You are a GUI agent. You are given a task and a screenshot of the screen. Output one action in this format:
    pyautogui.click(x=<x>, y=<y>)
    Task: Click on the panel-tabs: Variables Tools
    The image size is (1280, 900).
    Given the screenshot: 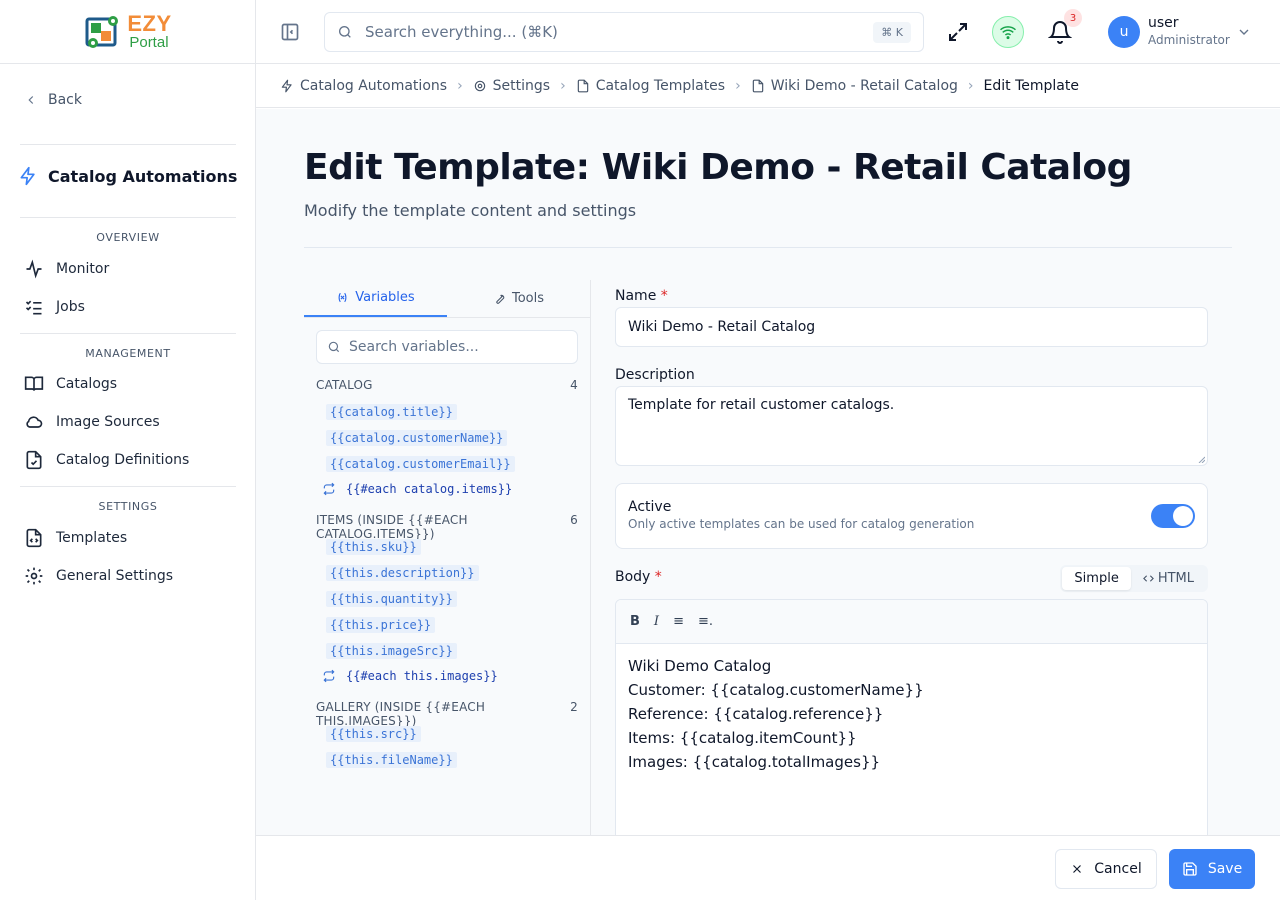 What is the action you would take?
    pyautogui.click(x=447, y=299)
    